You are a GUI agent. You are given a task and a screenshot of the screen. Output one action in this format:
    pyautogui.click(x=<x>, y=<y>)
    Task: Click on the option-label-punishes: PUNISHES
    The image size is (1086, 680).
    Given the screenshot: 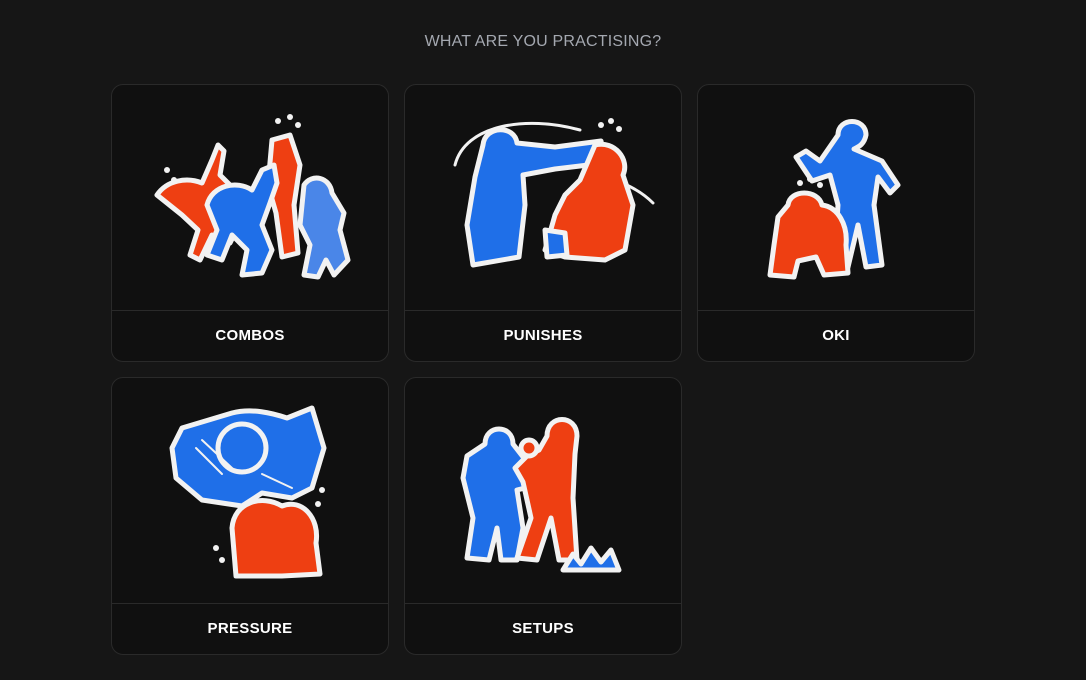 What is the action you would take?
    pyautogui.click(x=543, y=335)
    